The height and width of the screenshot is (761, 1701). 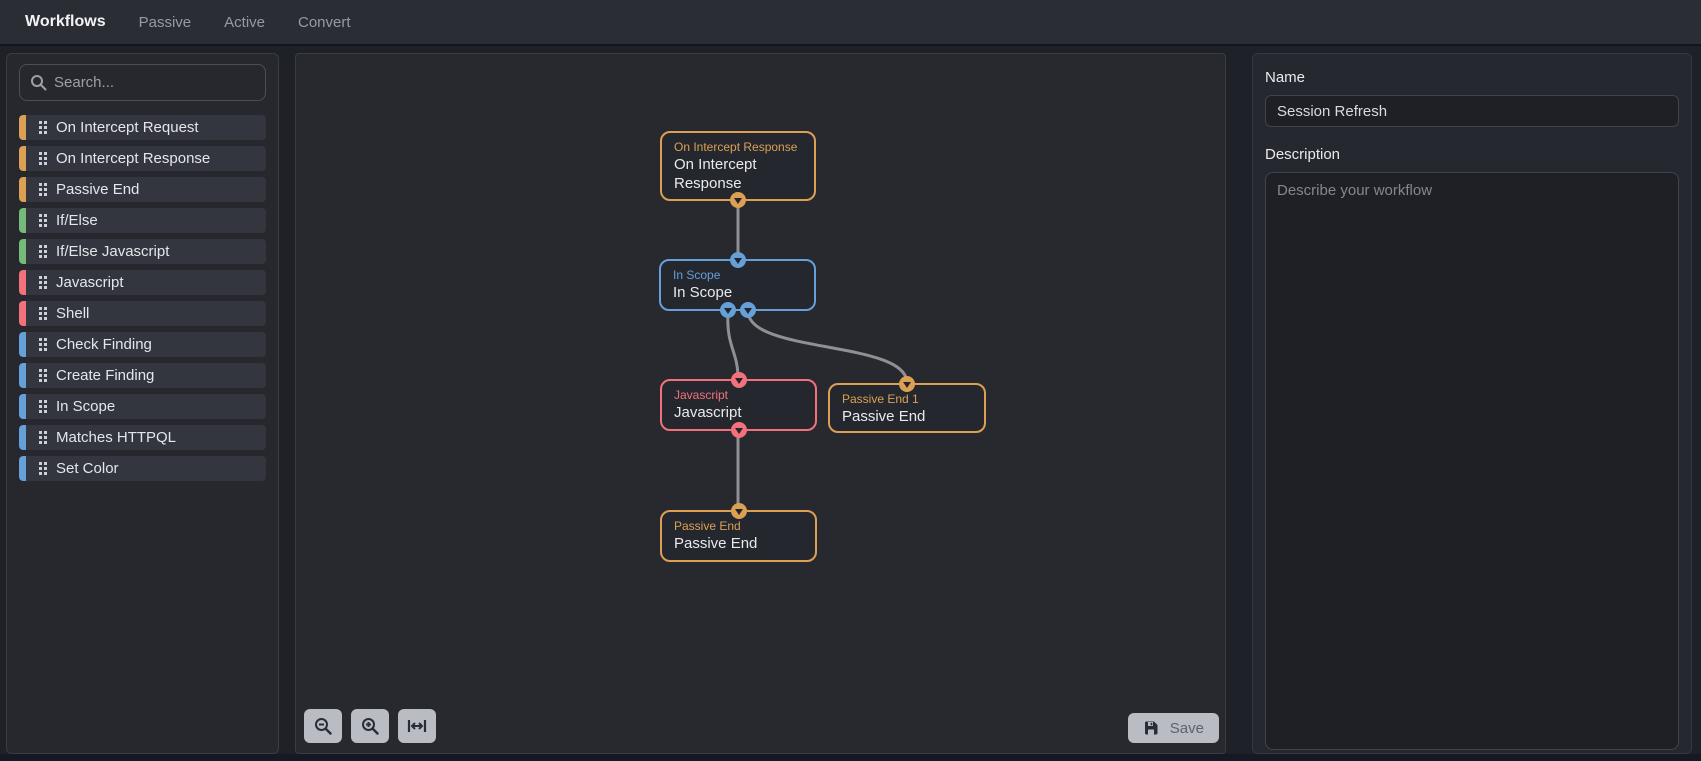 What do you see at coordinates (850, 757) in the screenshot?
I see `bottom-edge-strip` at bounding box center [850, 757].